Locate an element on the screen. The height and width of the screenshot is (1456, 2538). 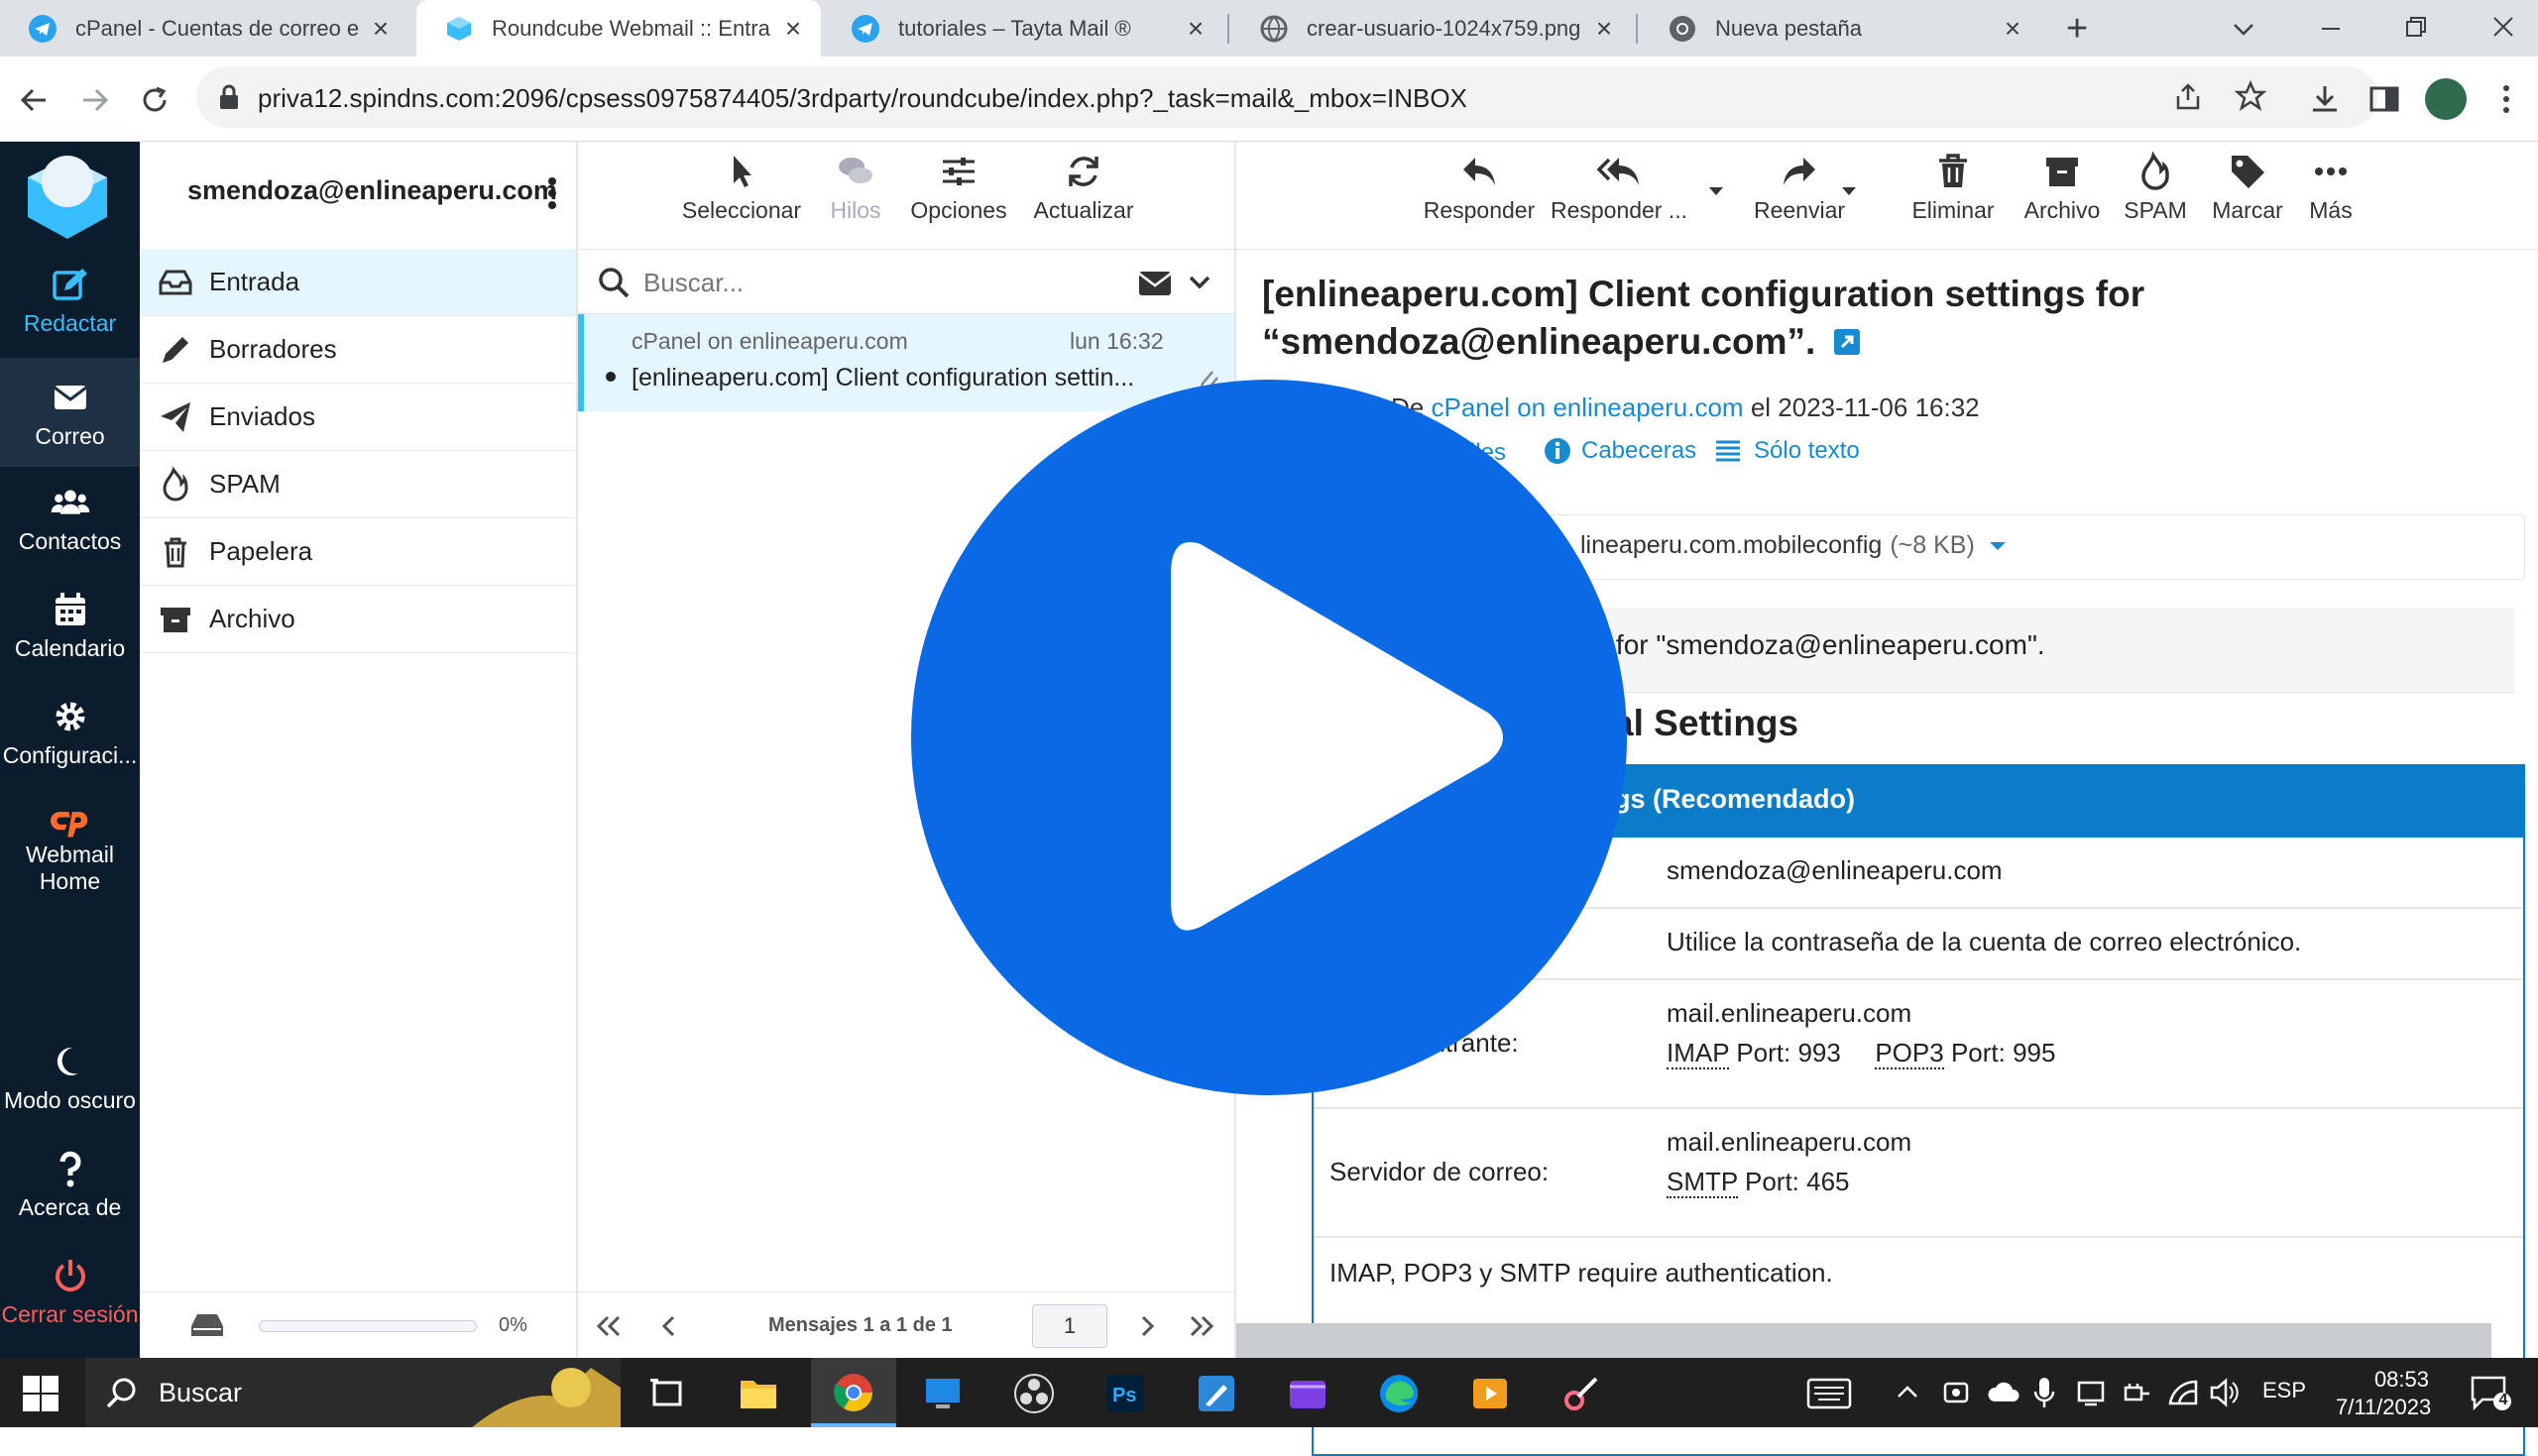
wifi-icon is located at coordinates (2183, 1392).